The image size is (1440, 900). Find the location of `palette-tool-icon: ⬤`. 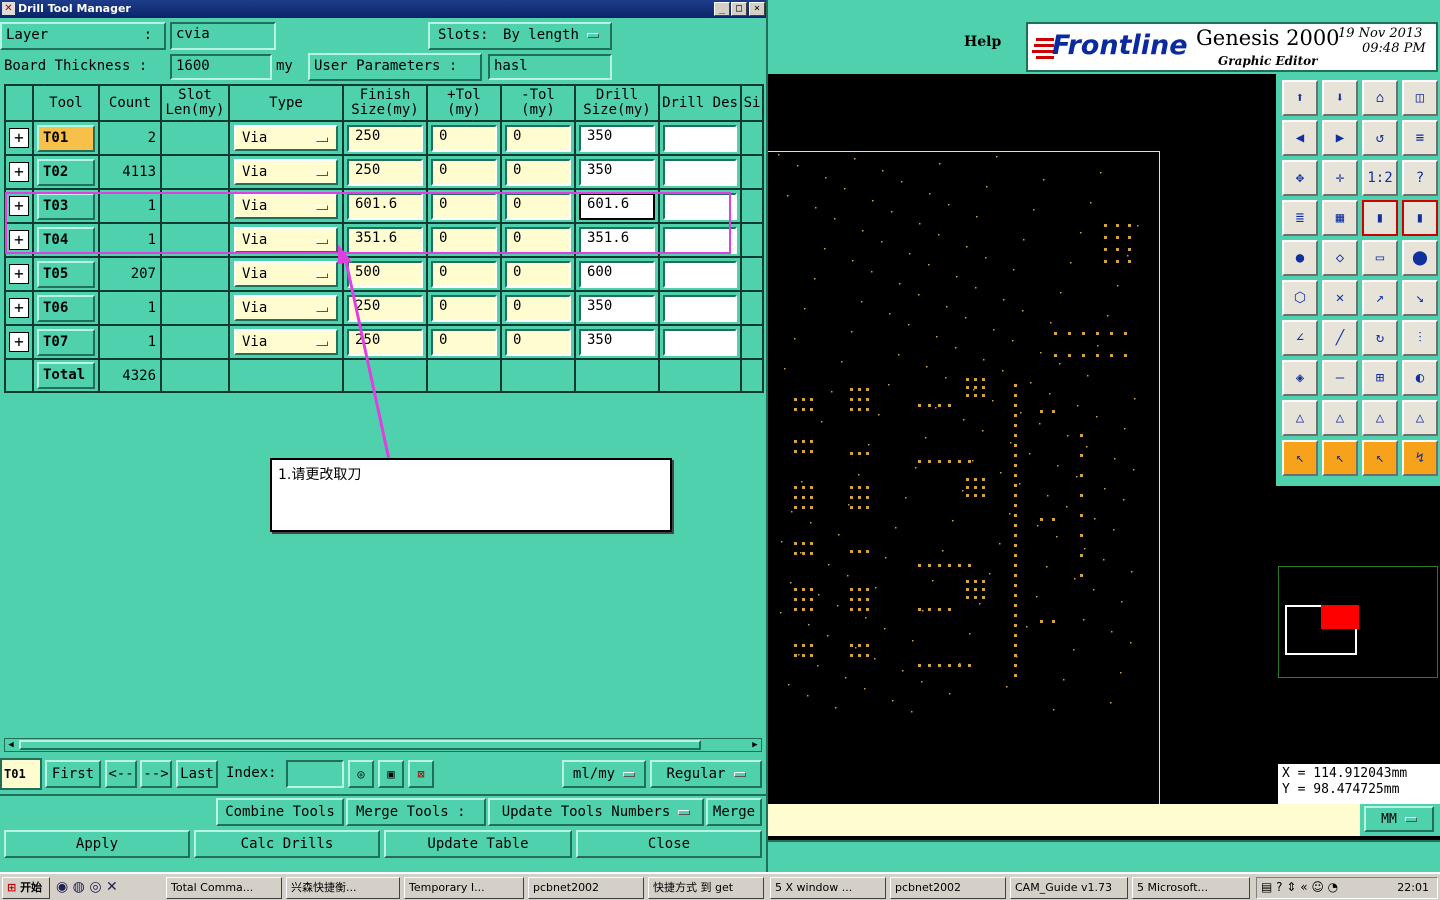

palette-tool-icon: ⬤ is located at coordinates (1420, 258).